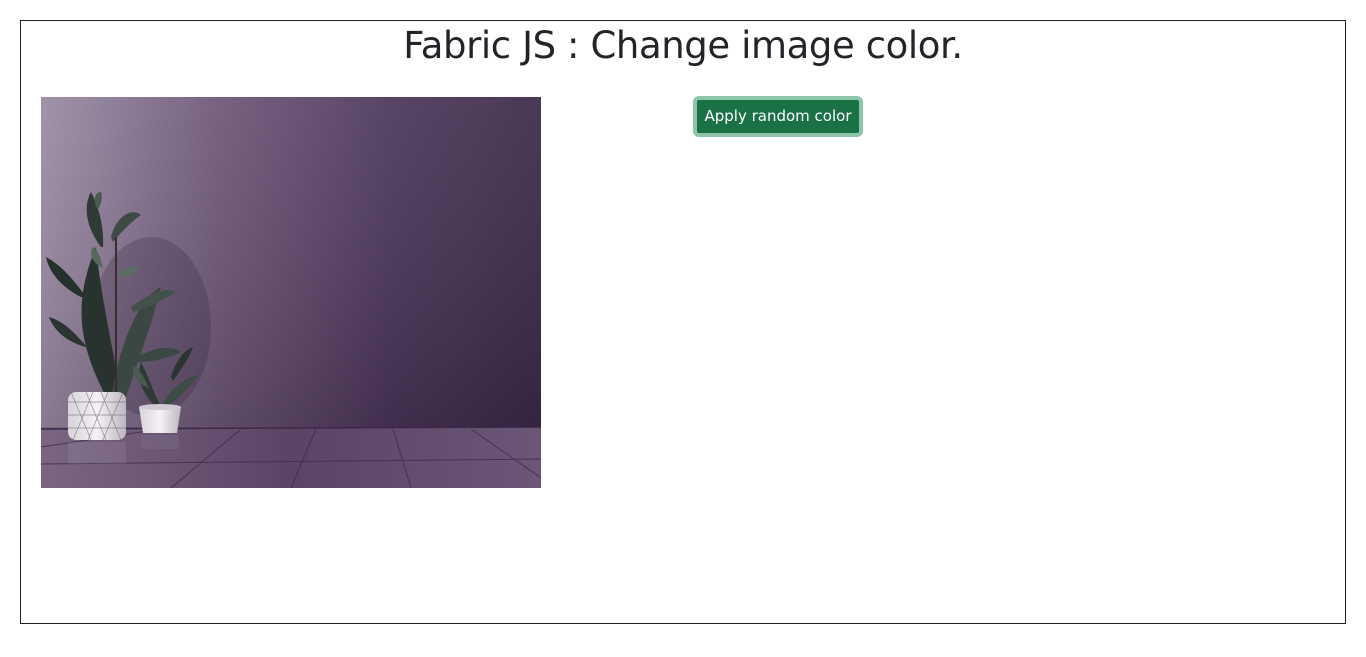 The height and width of the screenshot is (657, 1366). I want to click on page-title: Fabric JS : Change image color., so click(683, 45).